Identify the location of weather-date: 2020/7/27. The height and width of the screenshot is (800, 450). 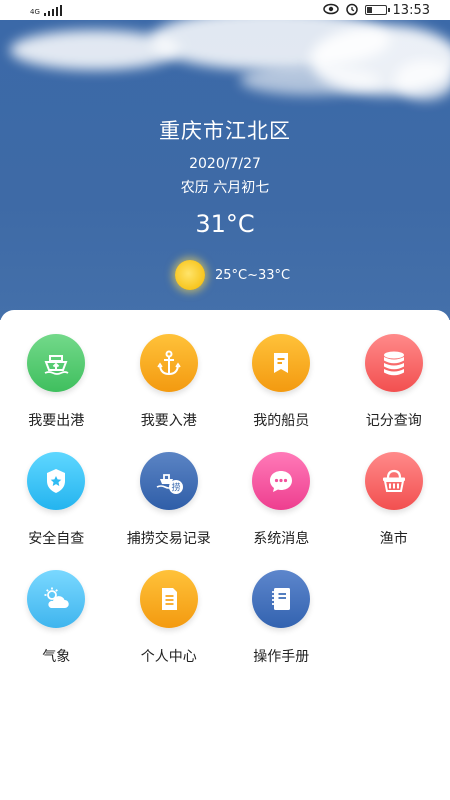
(225, 164).